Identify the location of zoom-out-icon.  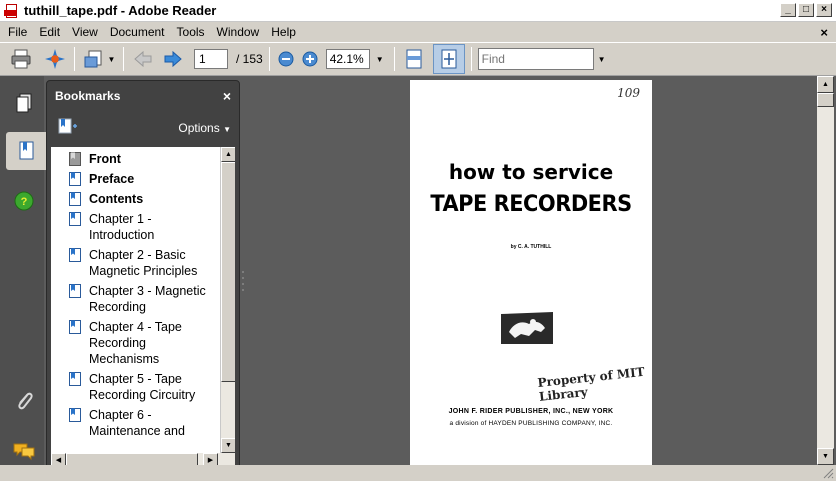
(286, 59).